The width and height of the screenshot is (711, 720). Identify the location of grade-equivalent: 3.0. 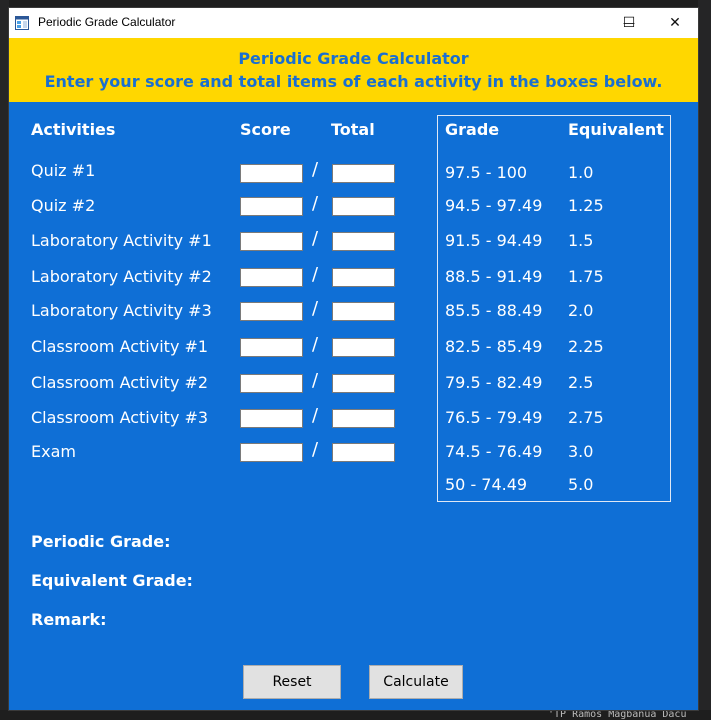
(581, 451).